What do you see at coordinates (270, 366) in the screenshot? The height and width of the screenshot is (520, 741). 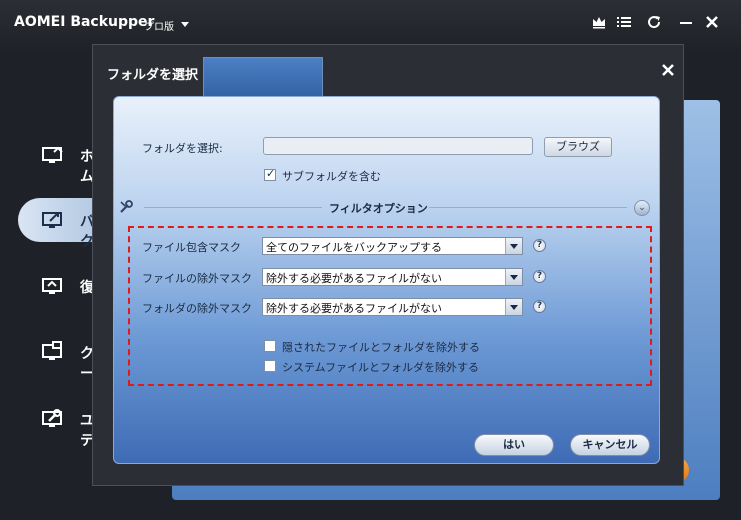 I see `exclude-system-checkbox` at bounding box center [270, 366].